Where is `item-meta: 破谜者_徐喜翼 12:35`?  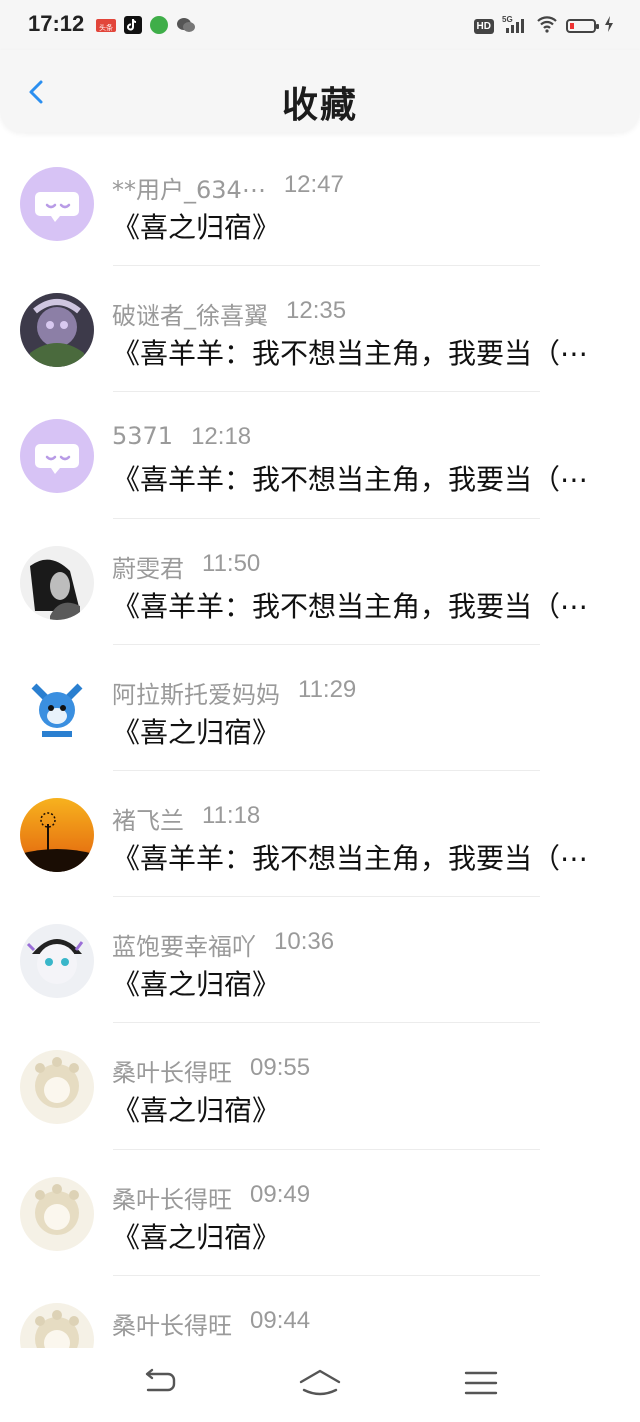
item-meta: 破谜者_徐喜翼 12:35 is located at coordinates (229, 313).